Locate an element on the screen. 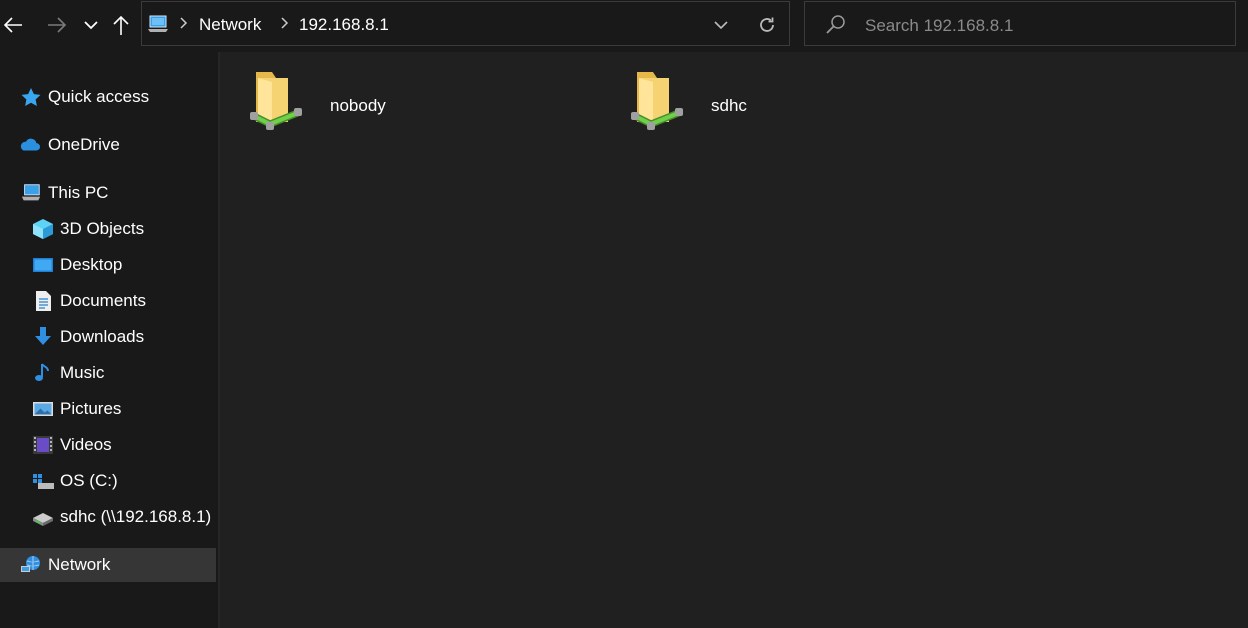 The width and height of the screenshot is (1248, 628). computer-icon is located at coordinates (31, 192).